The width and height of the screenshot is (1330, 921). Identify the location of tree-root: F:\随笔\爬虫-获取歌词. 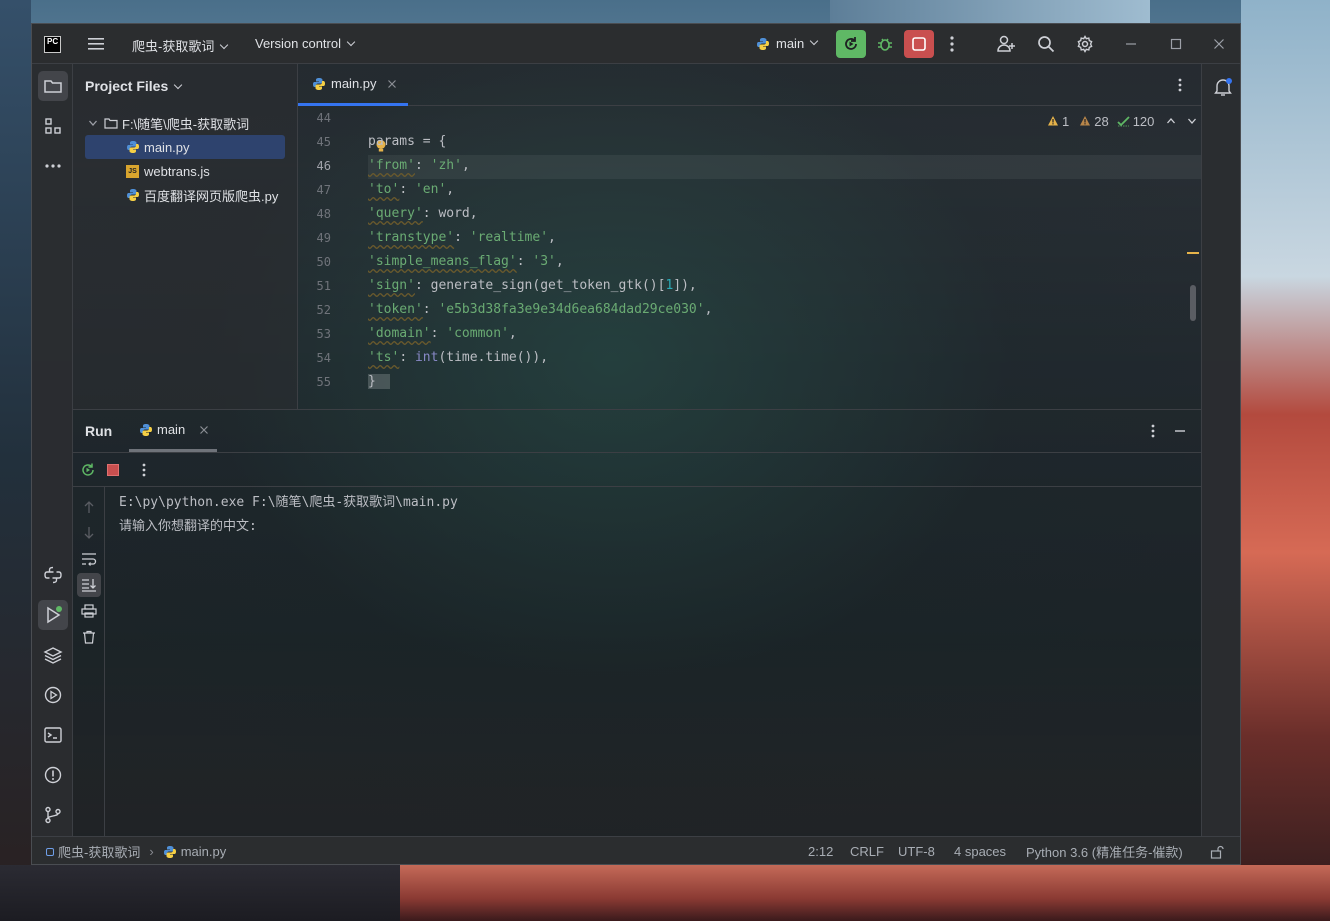
(185, 123).